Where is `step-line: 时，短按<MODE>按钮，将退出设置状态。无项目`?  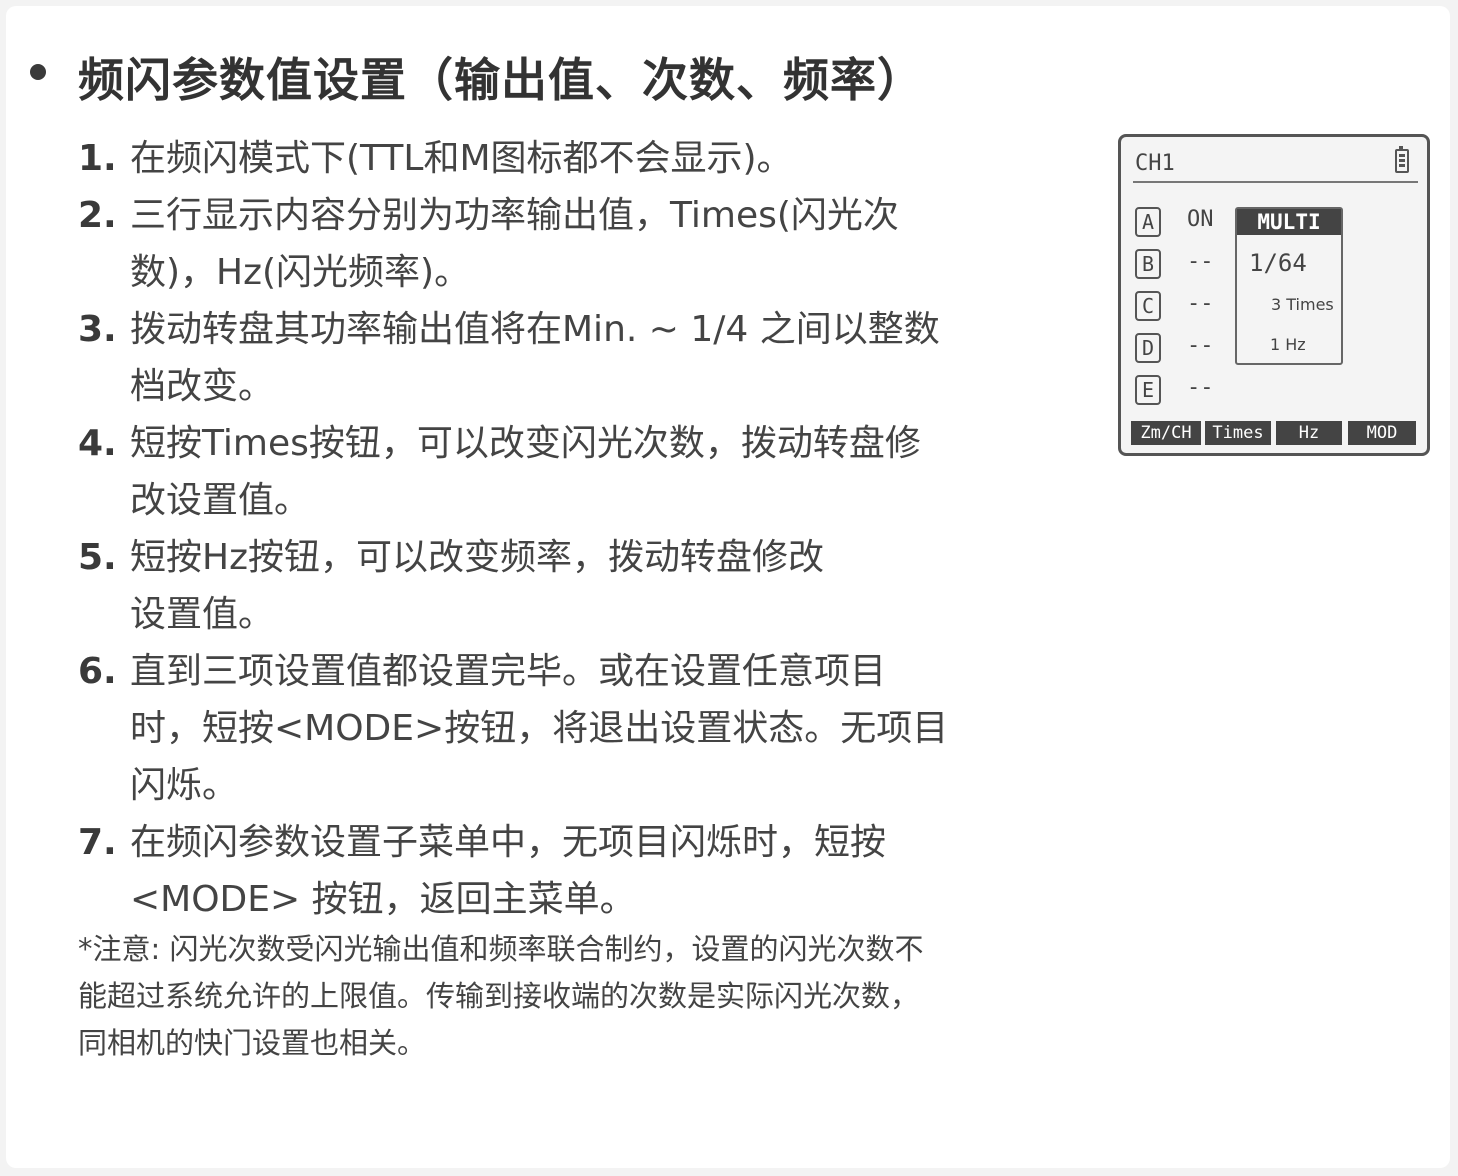 step-line: 时，短按<MODE>按钮，将退出设置状态。无项目 is located at coordinates (539, 728).